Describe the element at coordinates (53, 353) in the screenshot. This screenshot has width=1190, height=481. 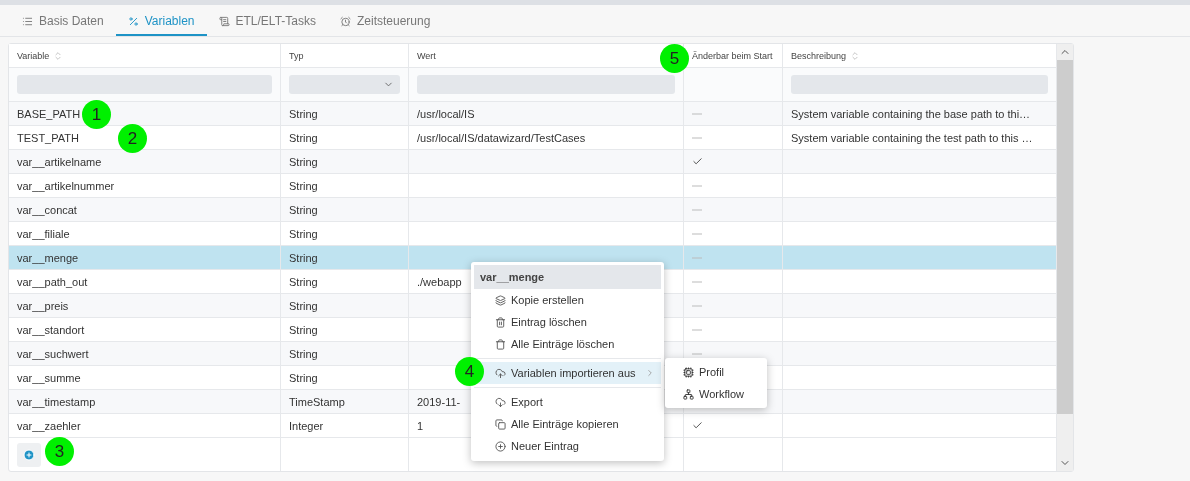
I see `table-cell: var__suchwert` at that location.